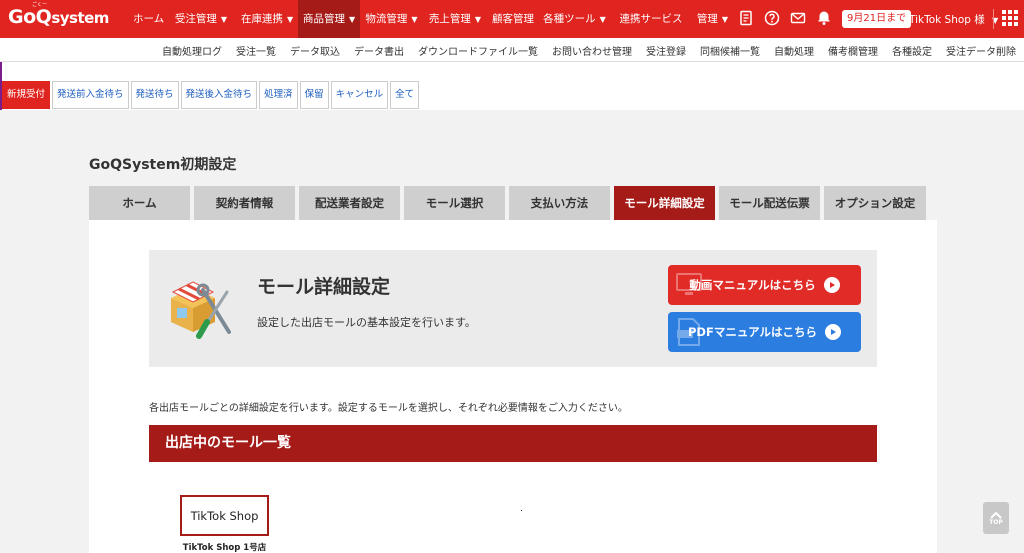 The height and width of the screenshot is (553, 1024). What do you see at coordinates (877, 19) in the screenshot?
I see `trial-date-badge: 9月21日まで` at bounding box center [877, 19].